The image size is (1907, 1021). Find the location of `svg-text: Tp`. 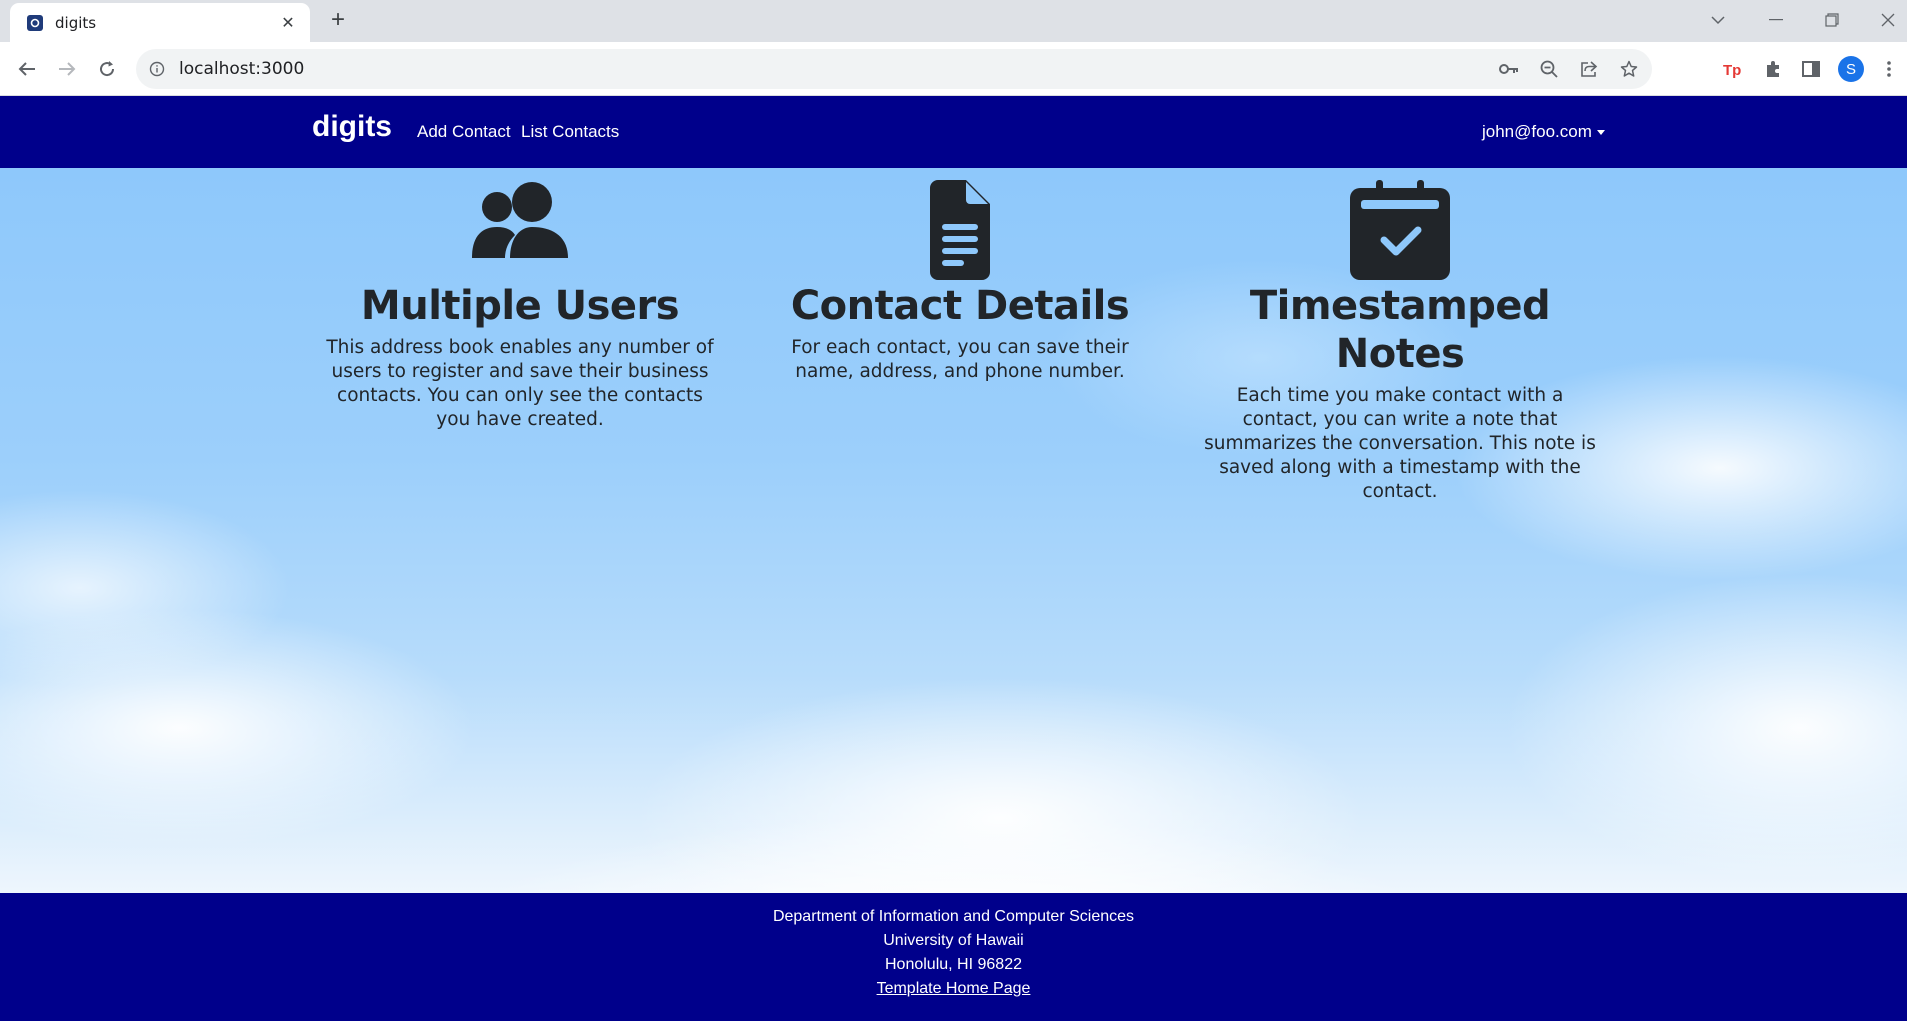

svg-text: Tp is located at coordinates (1732, 70).